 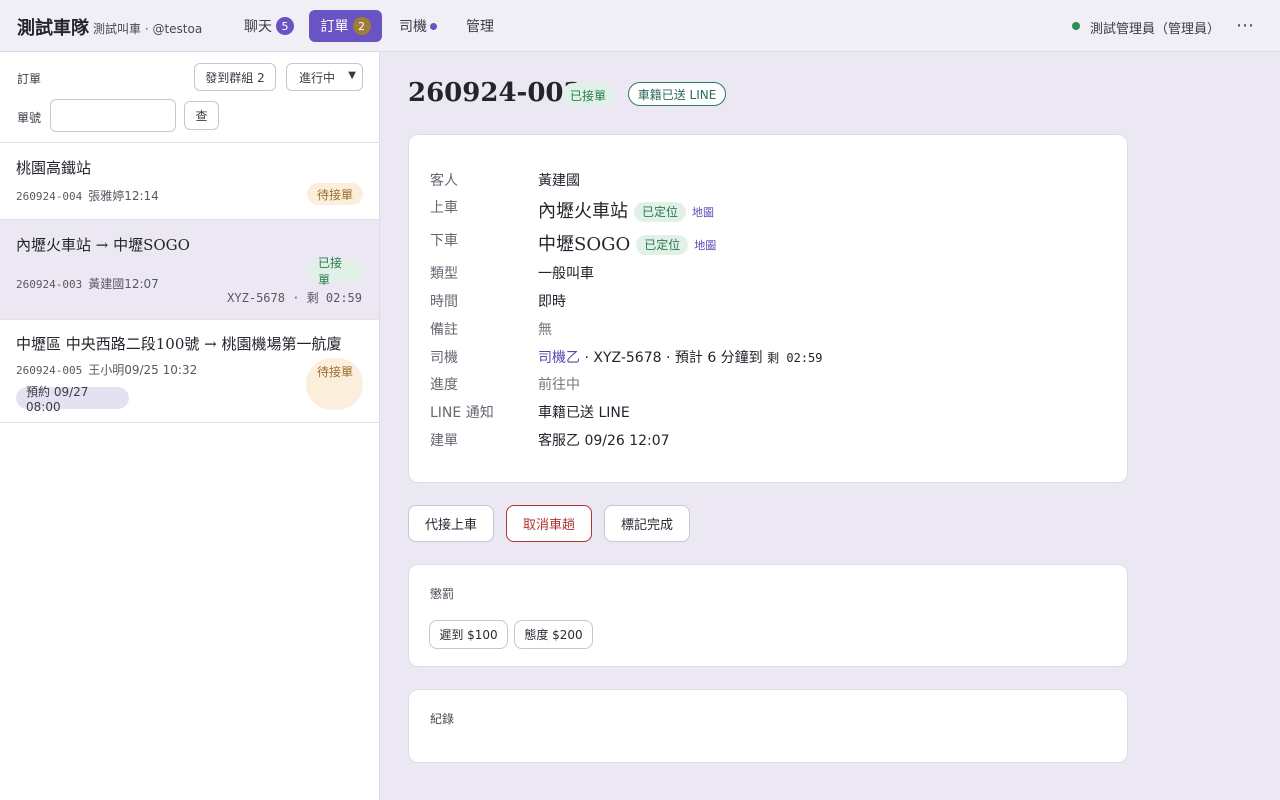 I want to click on log-title: 紀錄, so click(x=442, y=719).